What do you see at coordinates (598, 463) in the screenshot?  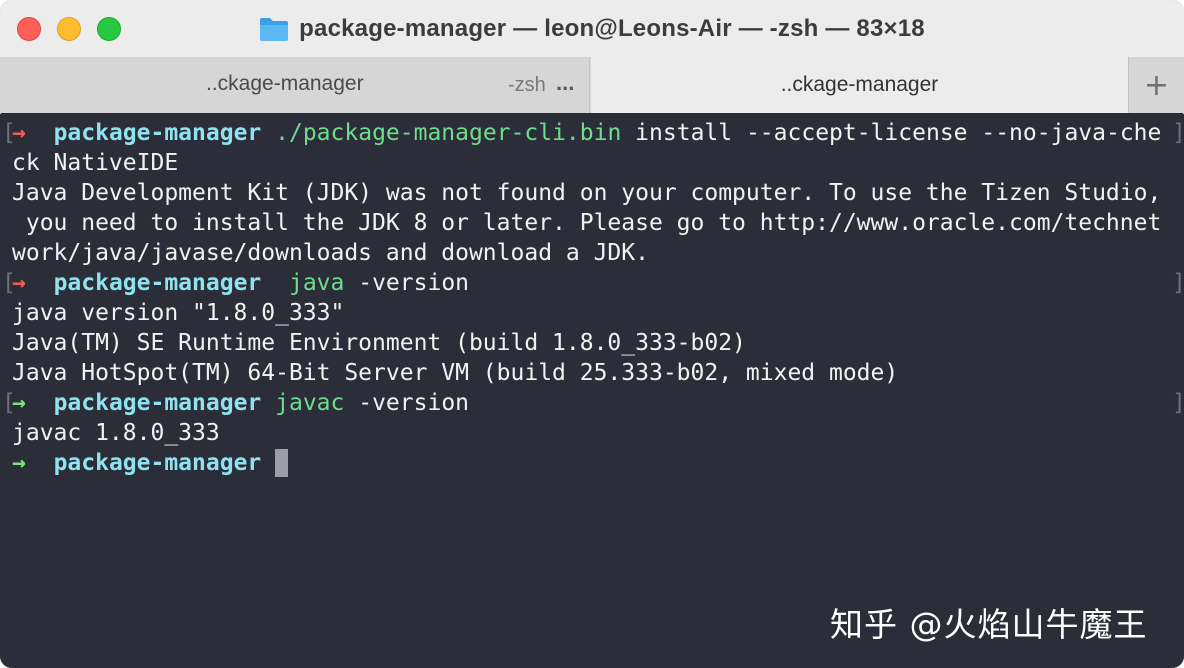 I see `prompt-line: → package-manager` at bounding box center [598, 463].